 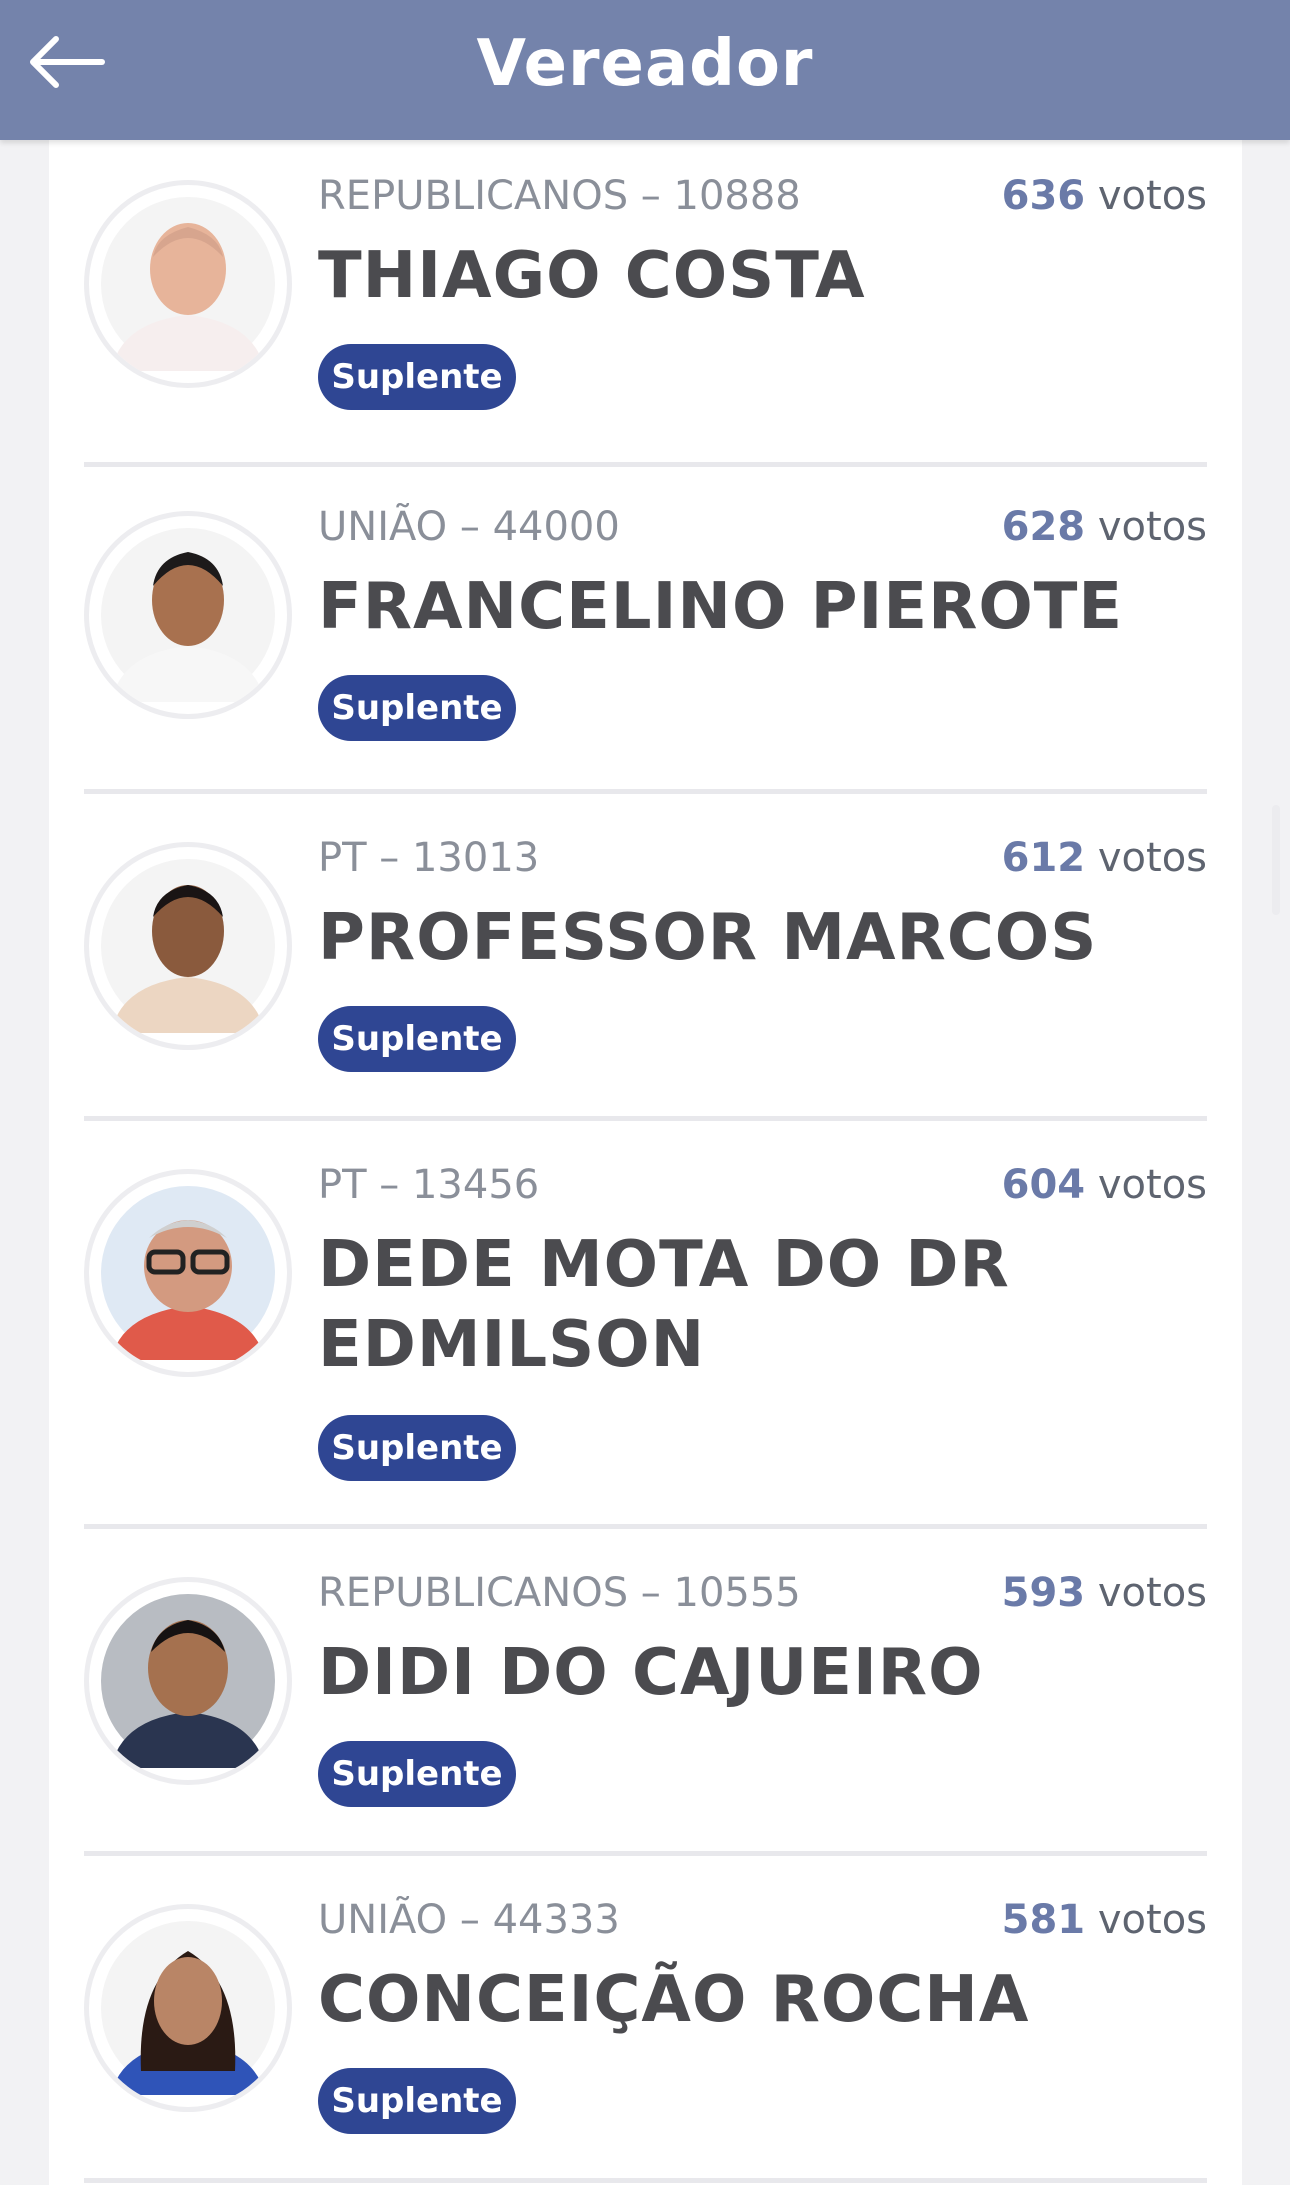 I want to click on votes-count: 628, so click(x=1043, y=527).